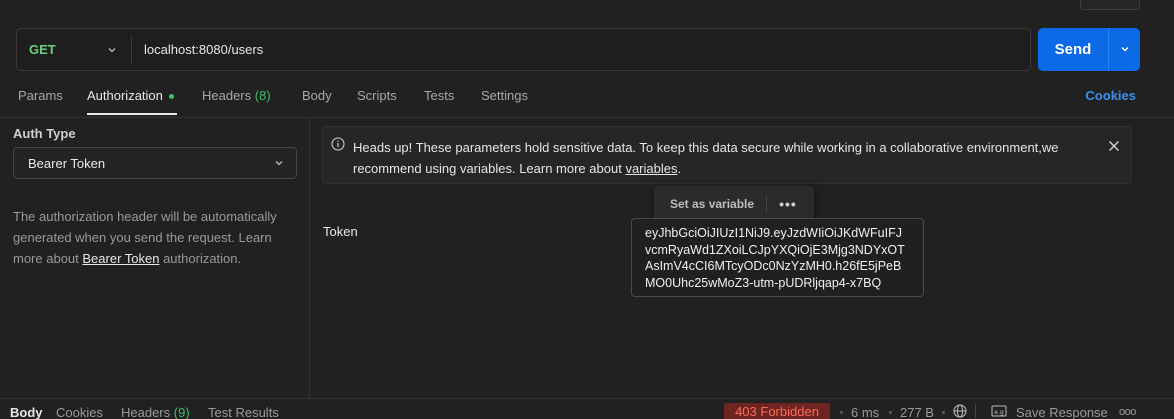 The height and width of the screenshot is (419, 1174). What do you see at coordinates (1062, 412) in the screenshot?
I see `save-response-button: Save Response` at bounding box center [1062, 412].